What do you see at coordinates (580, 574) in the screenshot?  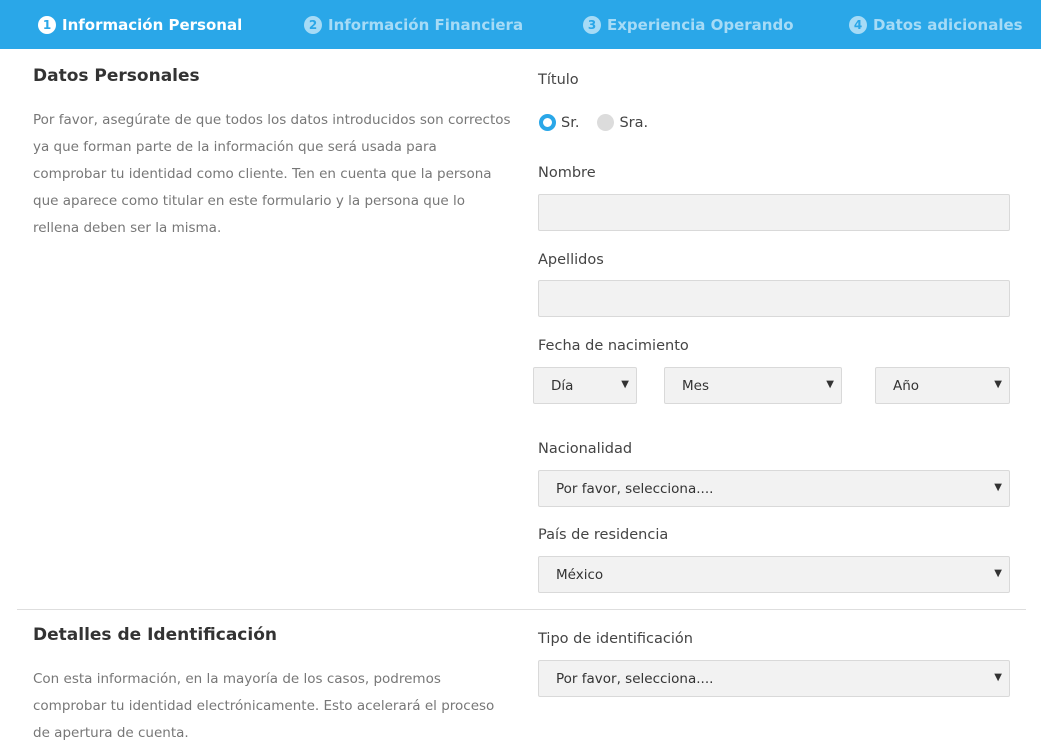 I see `pais-residencia-select-value: México` at bounding box center [580, 574].